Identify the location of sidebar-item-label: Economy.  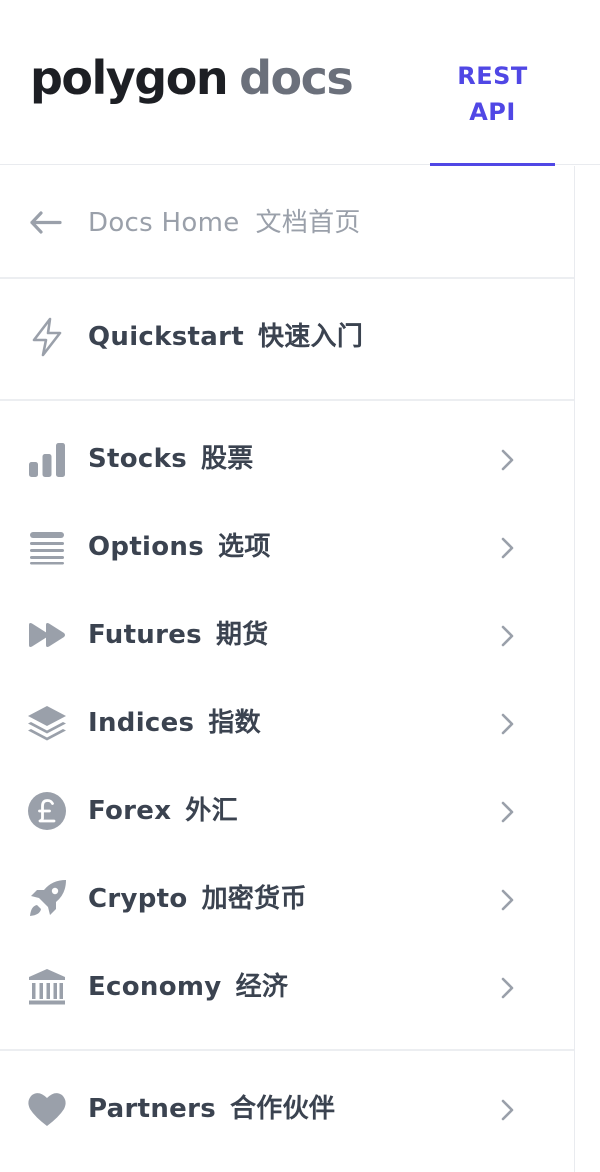
(155, 987).